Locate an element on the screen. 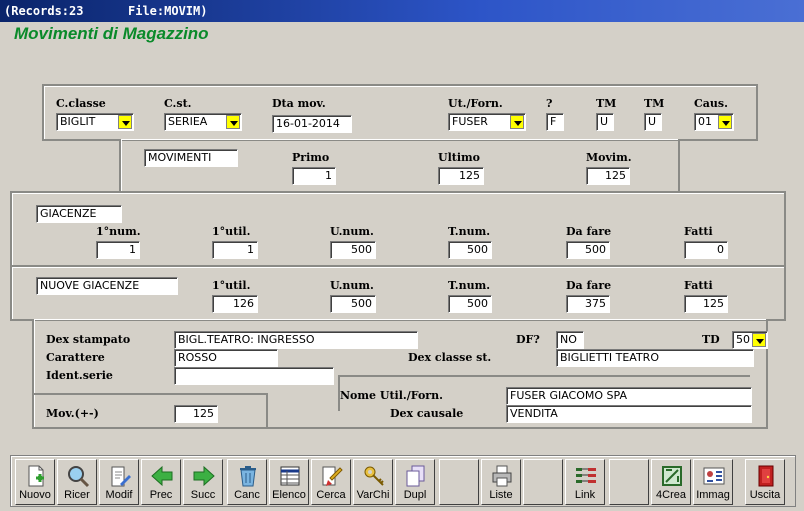 The height and width of the screenshot is (511, 804). tm2-input: U is located at coordinates (653, 122).